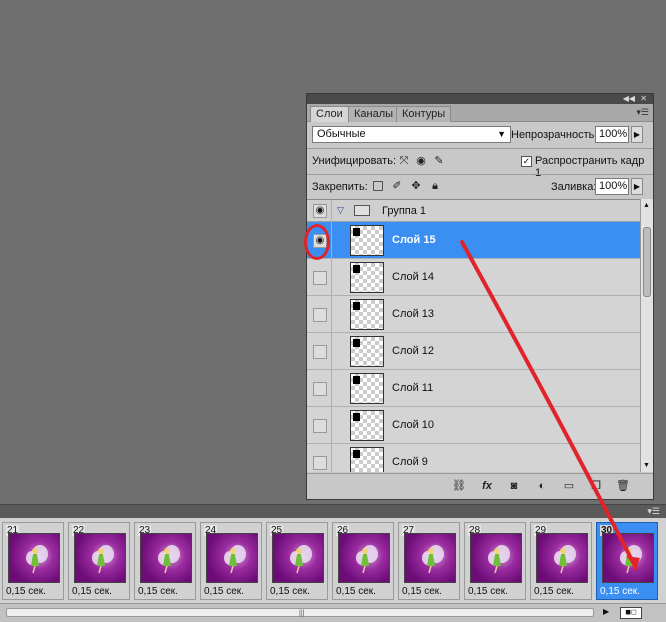 Image resolution: width=666 pixels, height=622 pixels. Describe the element at coordinates (550, 405) in the screenshot. I see `annotation-arrow` at that location.